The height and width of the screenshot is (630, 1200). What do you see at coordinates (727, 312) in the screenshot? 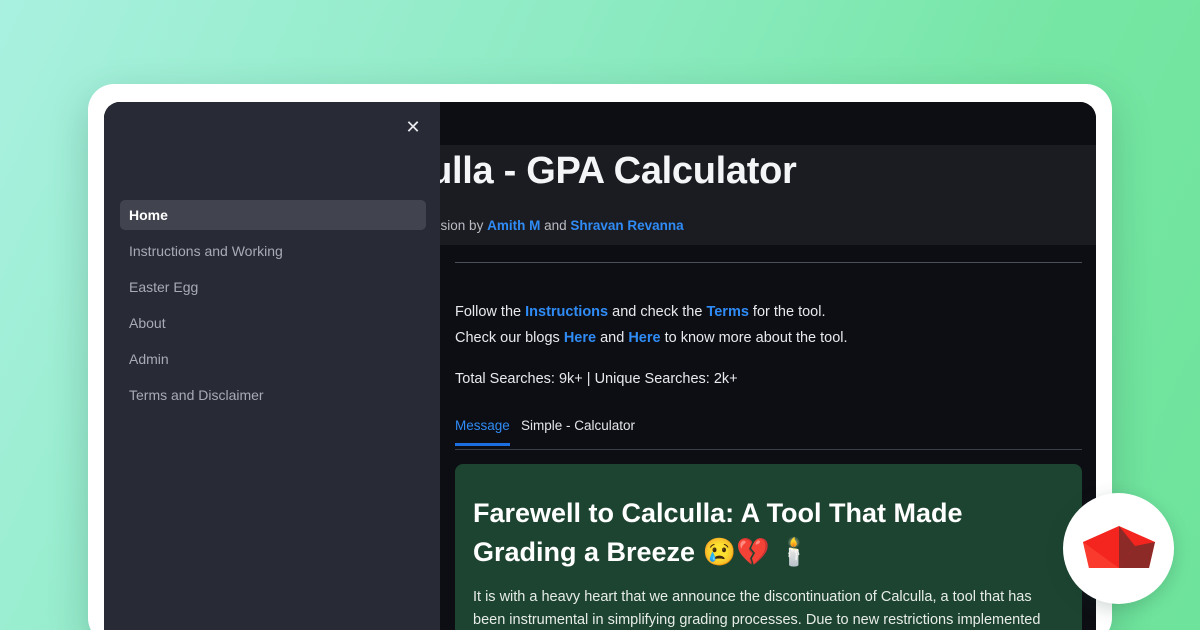
I see `terms-link: Terms` at bounding box center [727, 312].